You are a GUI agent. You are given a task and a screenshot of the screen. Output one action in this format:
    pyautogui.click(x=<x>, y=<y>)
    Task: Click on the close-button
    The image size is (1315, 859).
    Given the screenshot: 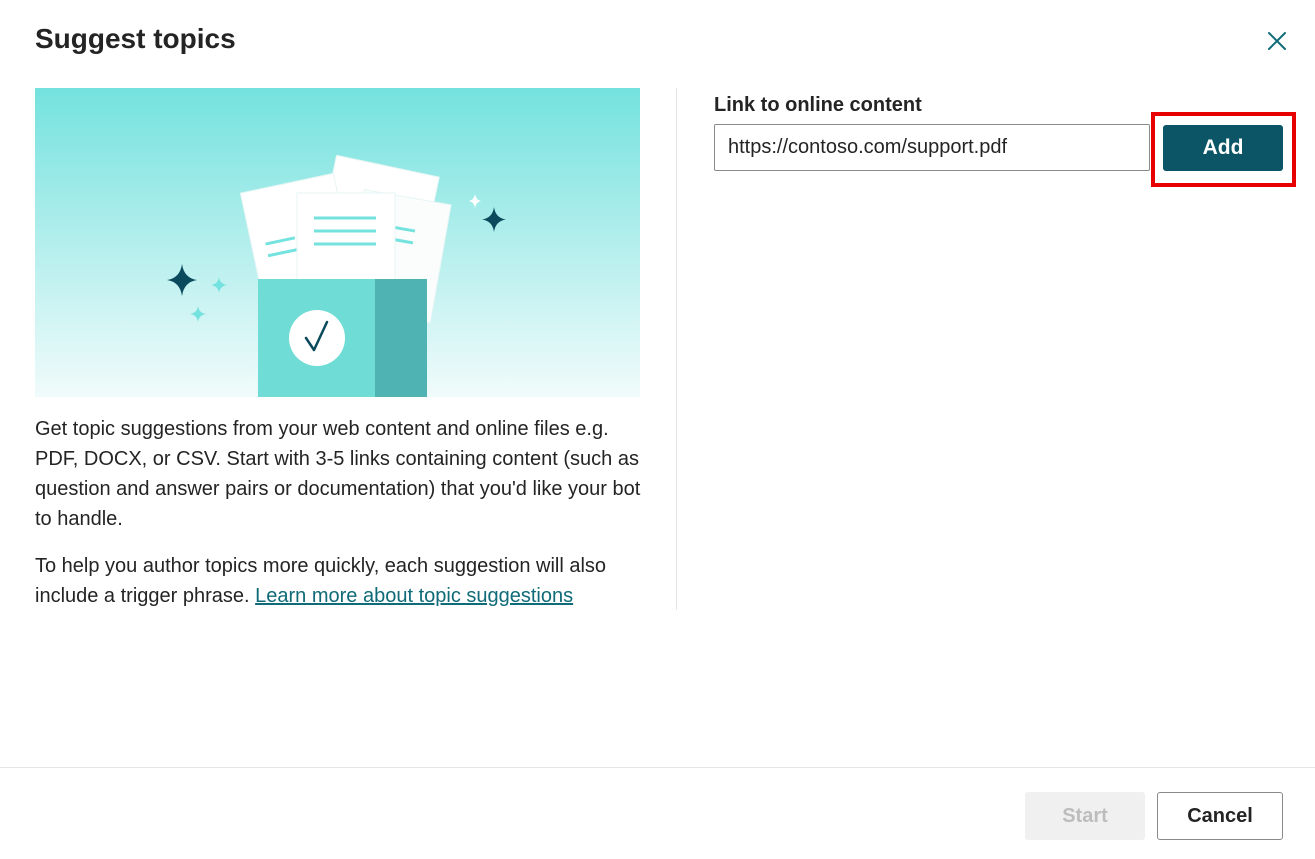 What is the action you would take?
    pyautogui.click(x=1277, y=41)
    